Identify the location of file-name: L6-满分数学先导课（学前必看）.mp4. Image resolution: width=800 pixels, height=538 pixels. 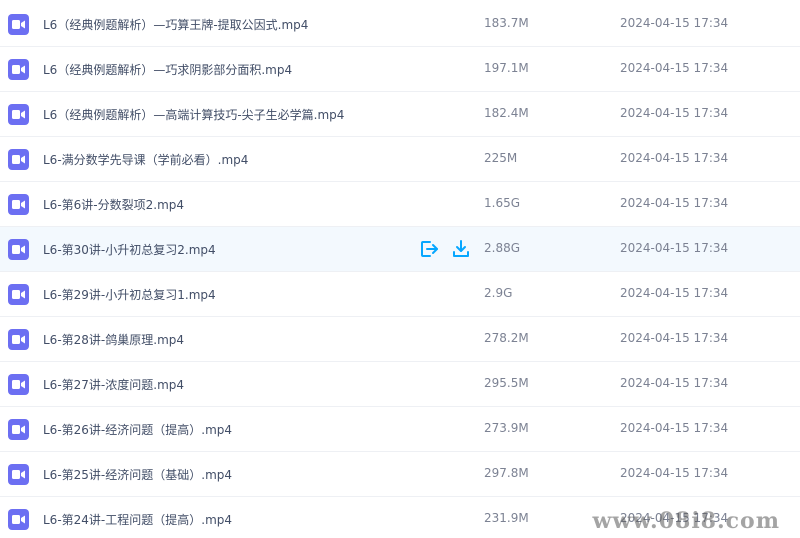
(145, 159).